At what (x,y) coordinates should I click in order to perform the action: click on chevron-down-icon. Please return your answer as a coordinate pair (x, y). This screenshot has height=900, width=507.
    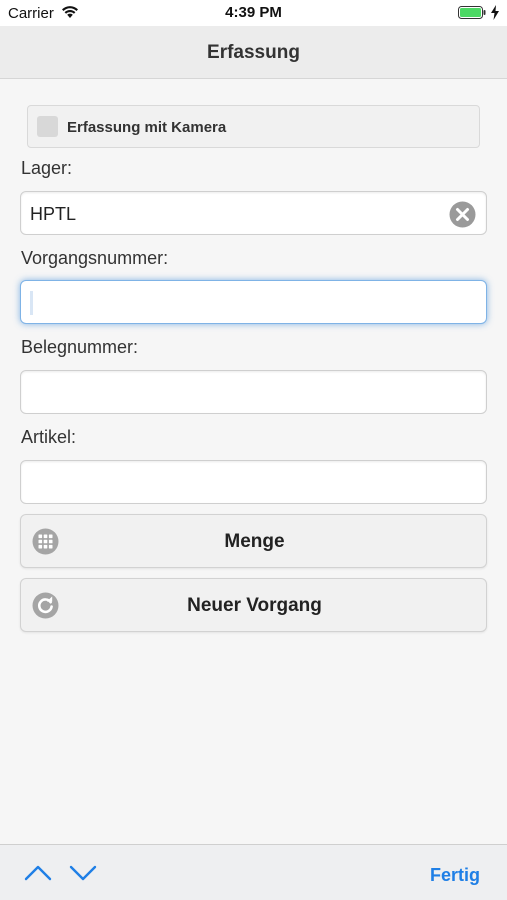
    Looking at the image, I should click on (83, 873).